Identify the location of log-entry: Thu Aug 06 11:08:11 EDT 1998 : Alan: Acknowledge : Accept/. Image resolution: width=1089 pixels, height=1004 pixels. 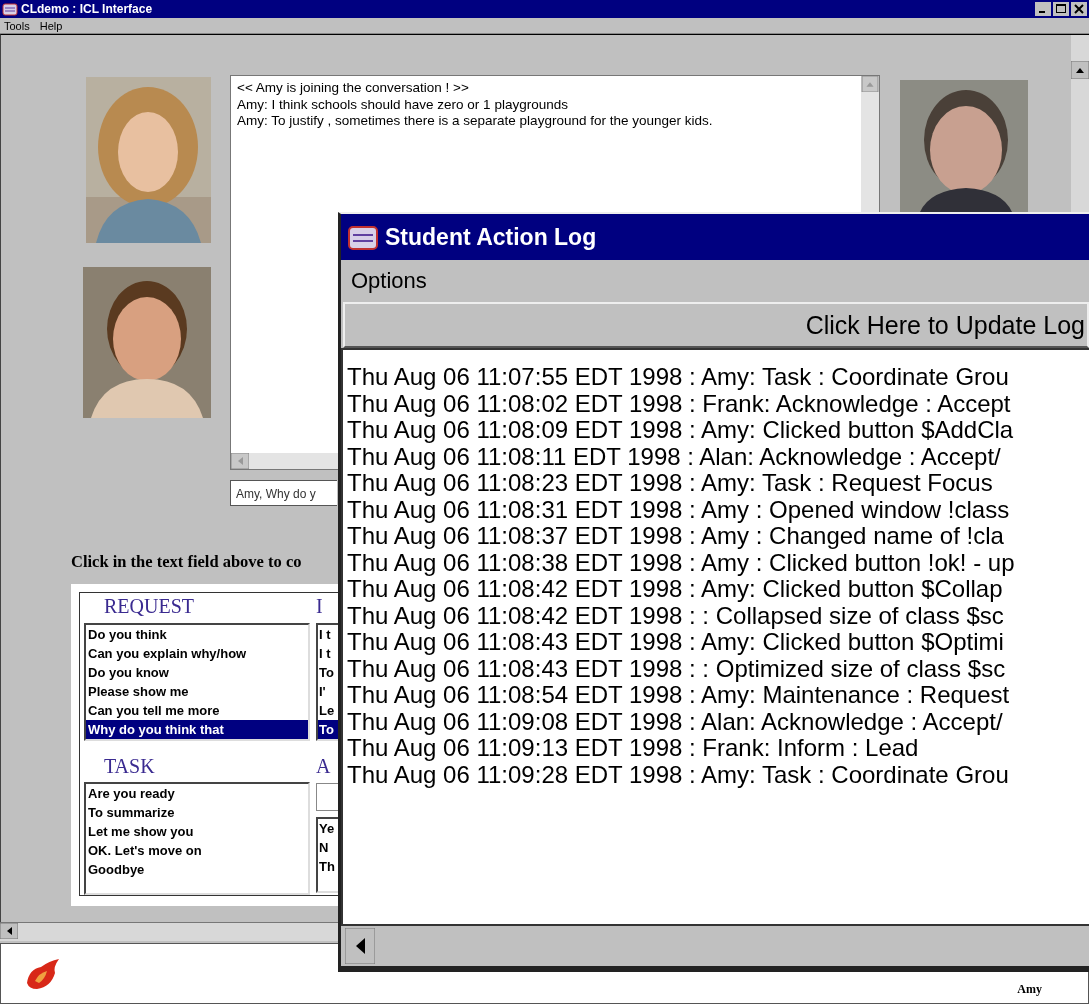
(674, 456).